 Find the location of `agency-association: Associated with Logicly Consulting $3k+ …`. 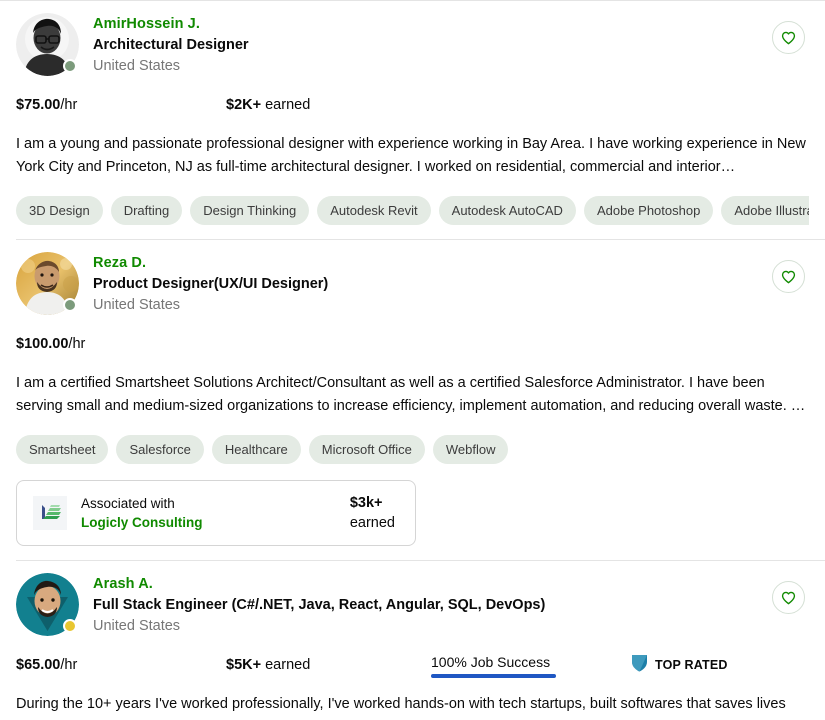

agency-association: Associated with Logicly Consulting $3k+ … is located at coordinates (216, 513).